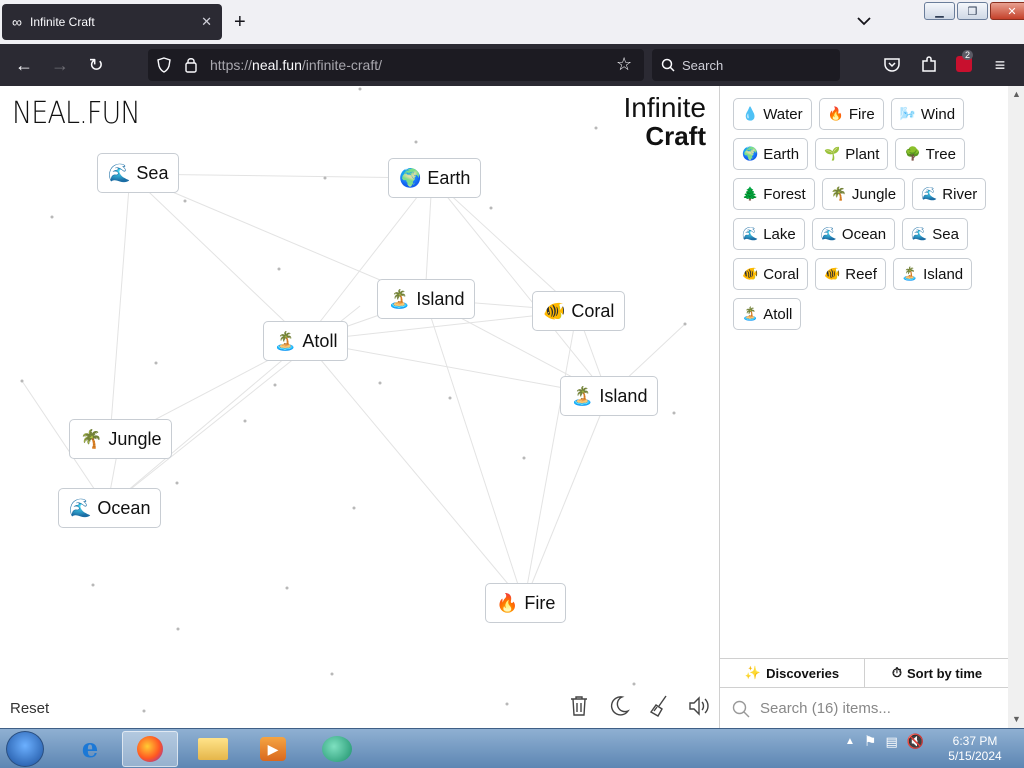  What do you see at coordinates (771, 274) in the screenshot?
I see `sidebar-item-coral: 🐠 Coral` at bounding box center [771, 274].